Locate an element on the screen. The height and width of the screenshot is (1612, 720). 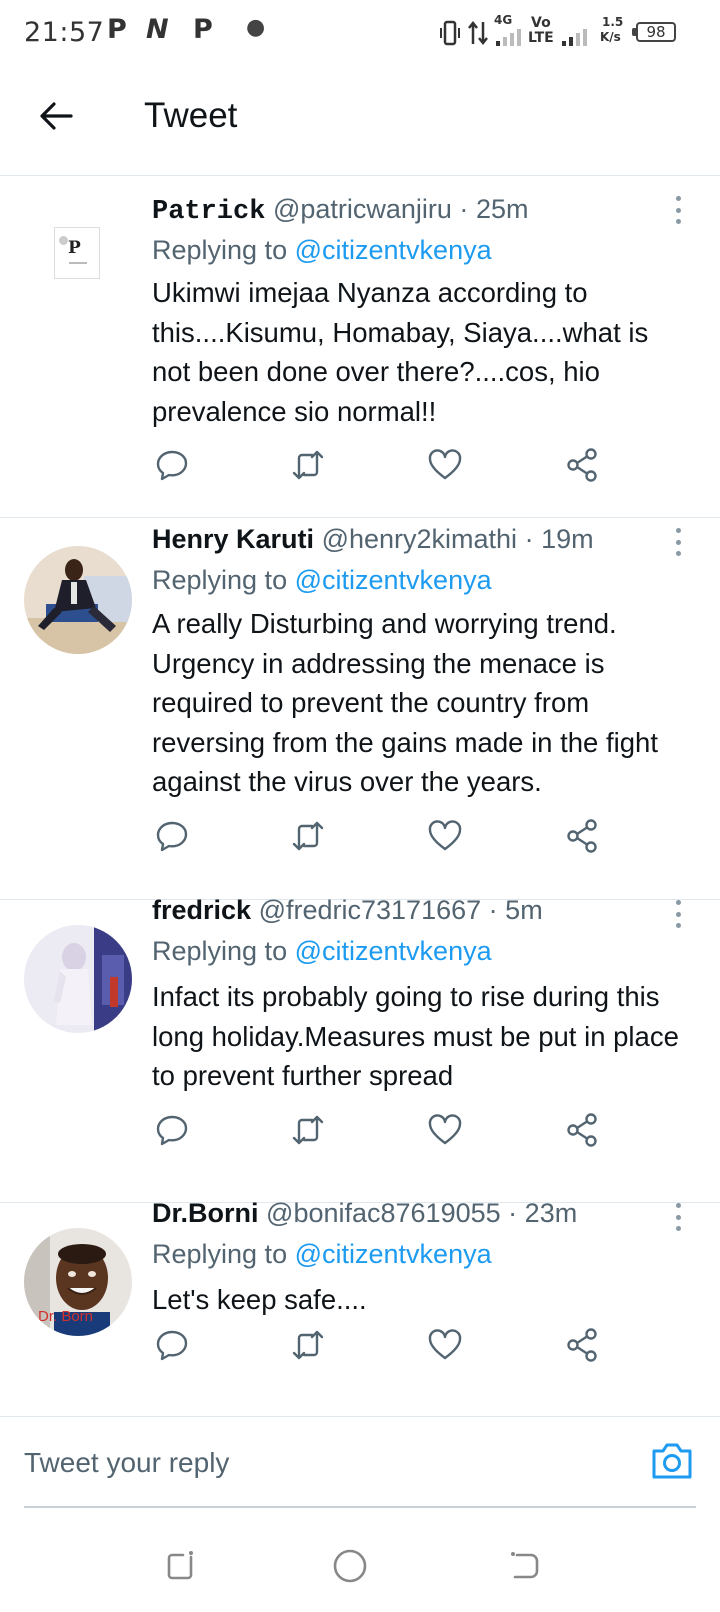
recent-apps-icon is located at coordinates (180, 1565).